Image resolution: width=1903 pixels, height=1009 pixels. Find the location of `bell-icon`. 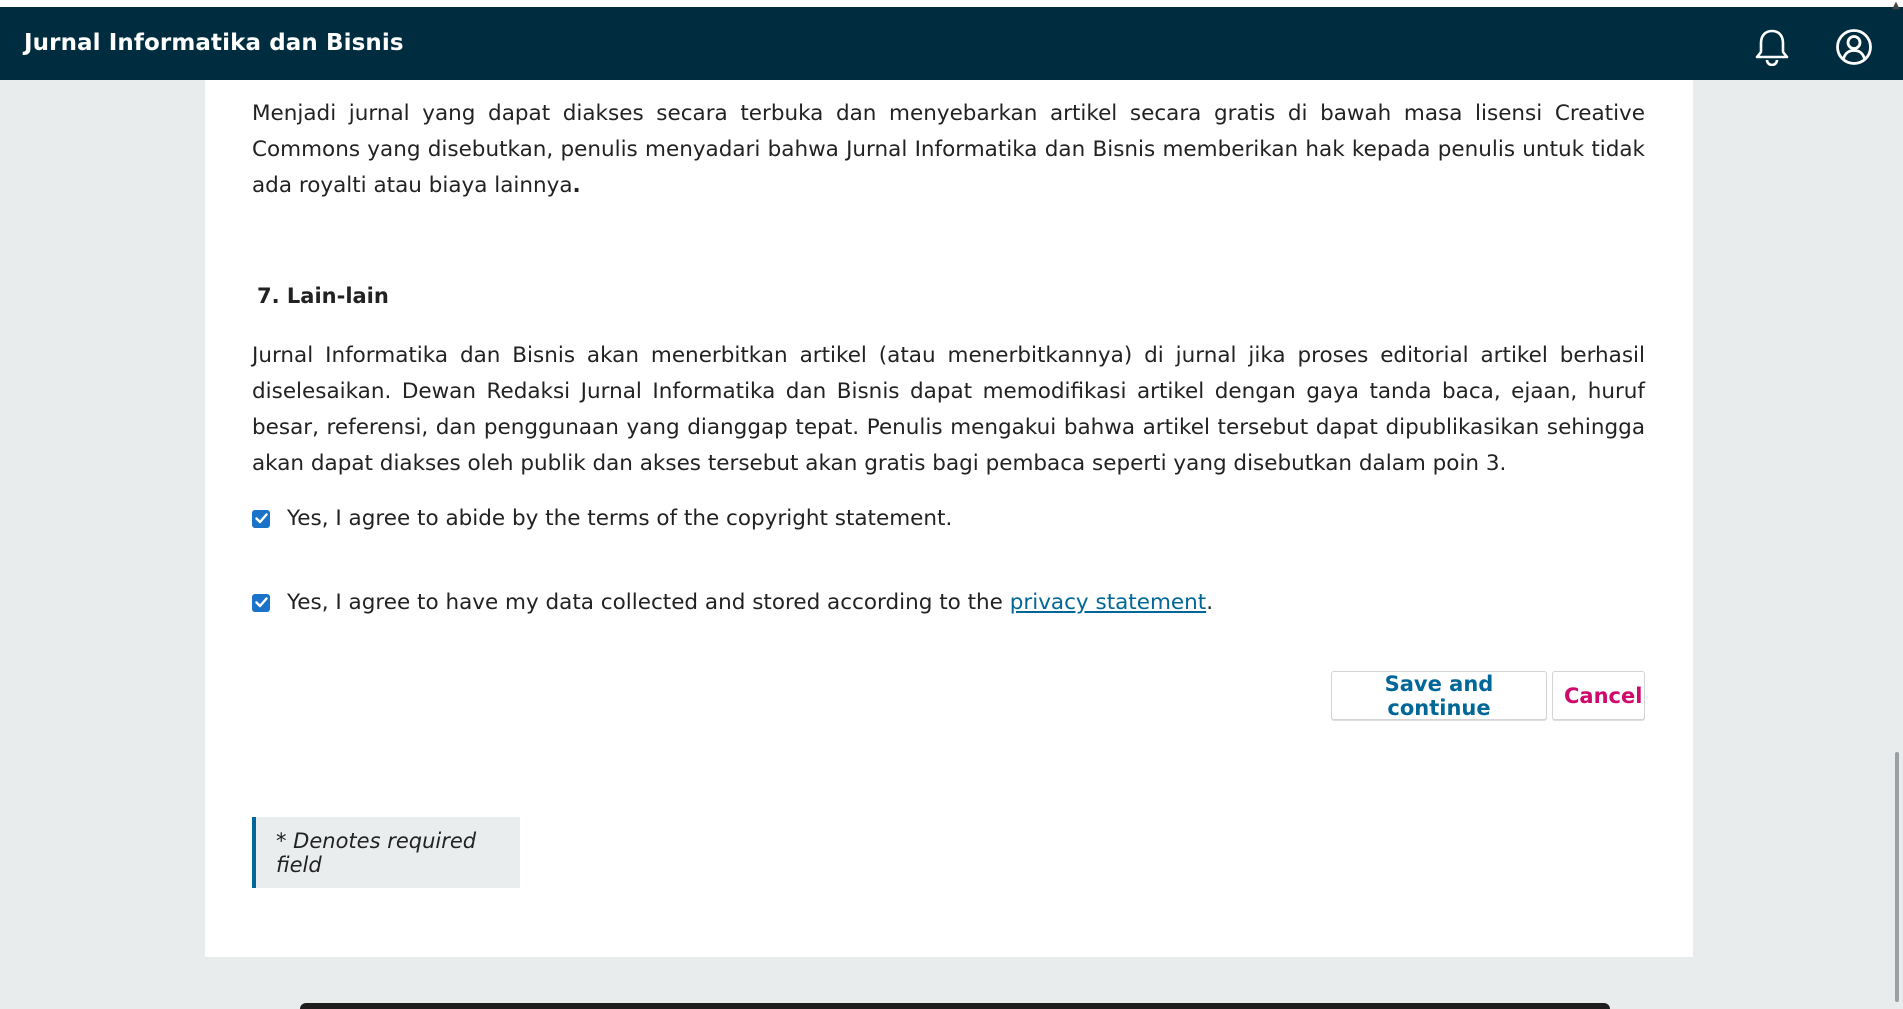

bell-icon is located at coordinates (1772, 47).